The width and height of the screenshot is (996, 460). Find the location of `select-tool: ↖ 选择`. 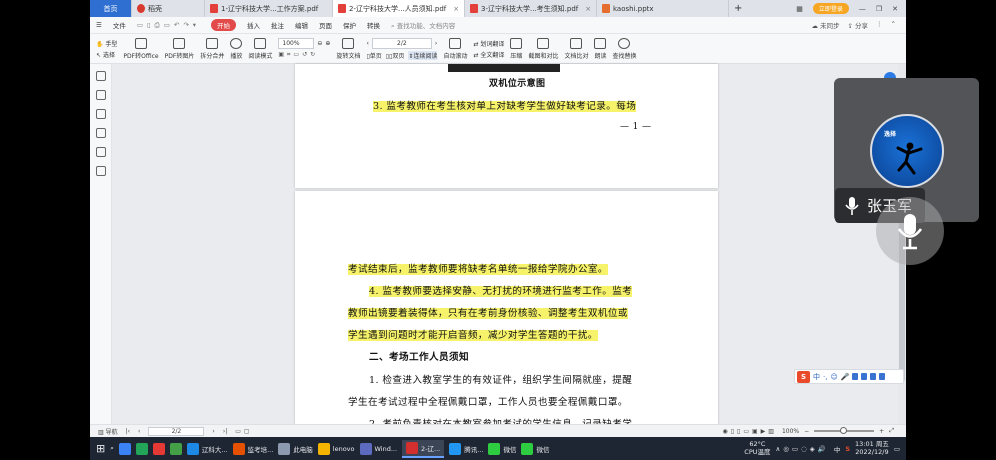

select-tool: ↖ 选择 is located at coordinates (106, 54).